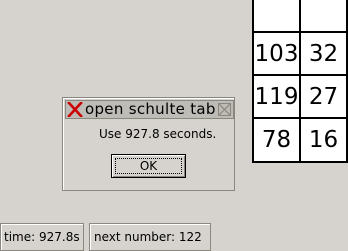  What do you see at coordinates (157, 109) in the screenshot?
I see `dialog-title: open schulte table` at bounding box center [157, 109].